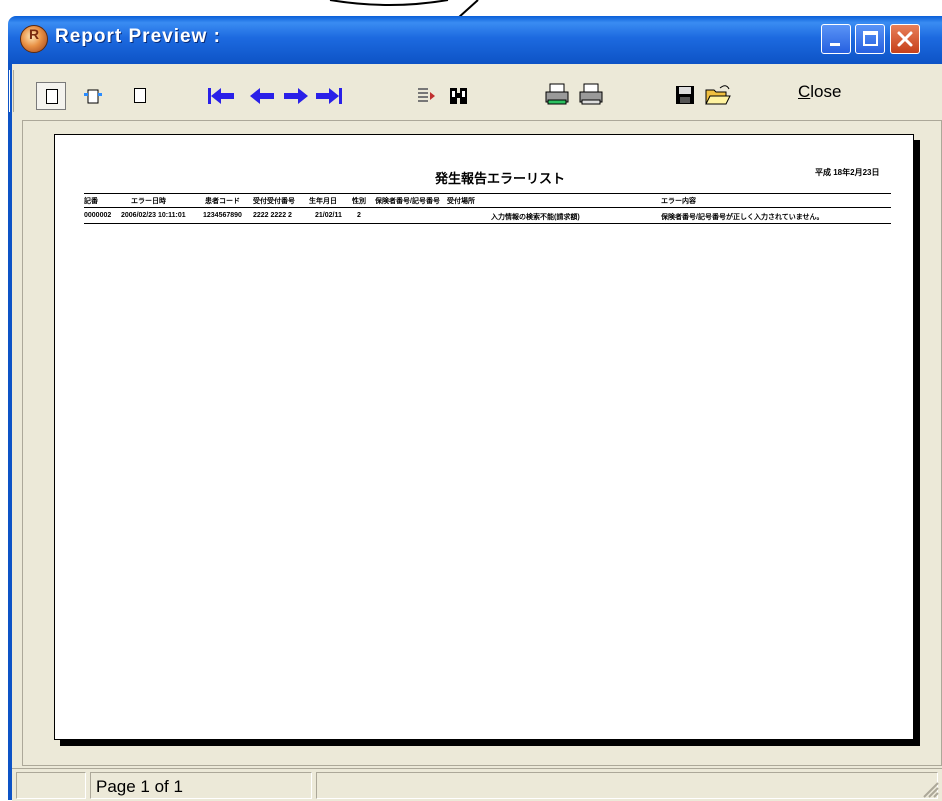  What do you see at coordinates (138, 36) in the screenshot?
I see `window-title: Report Preview :` at bounding box center [138, 36].